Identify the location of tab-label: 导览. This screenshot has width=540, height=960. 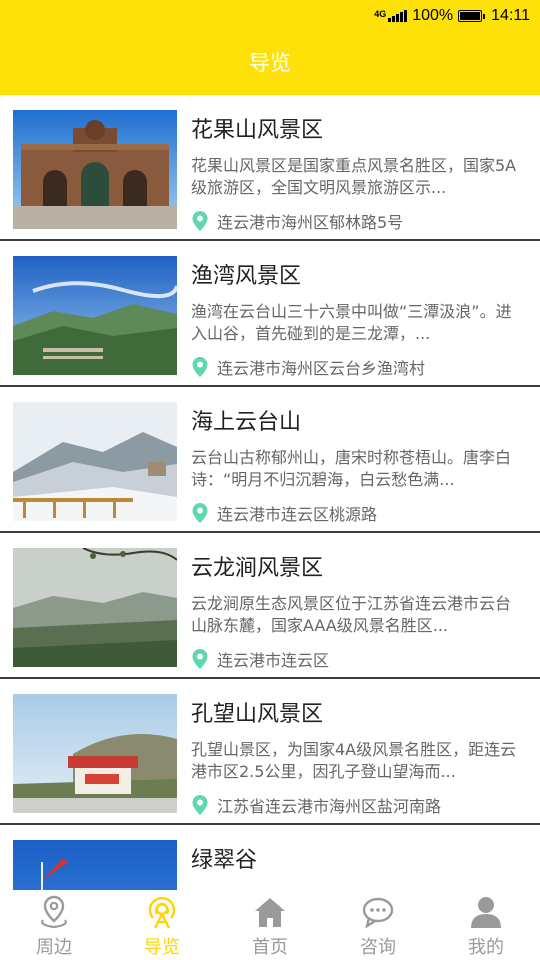
(162, 947).